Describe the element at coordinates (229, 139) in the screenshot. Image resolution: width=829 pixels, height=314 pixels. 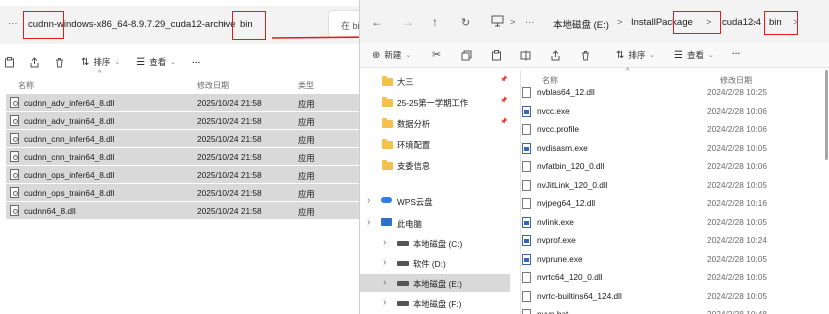
I see `file-modified: 2025/10/24 21:58` at that location.